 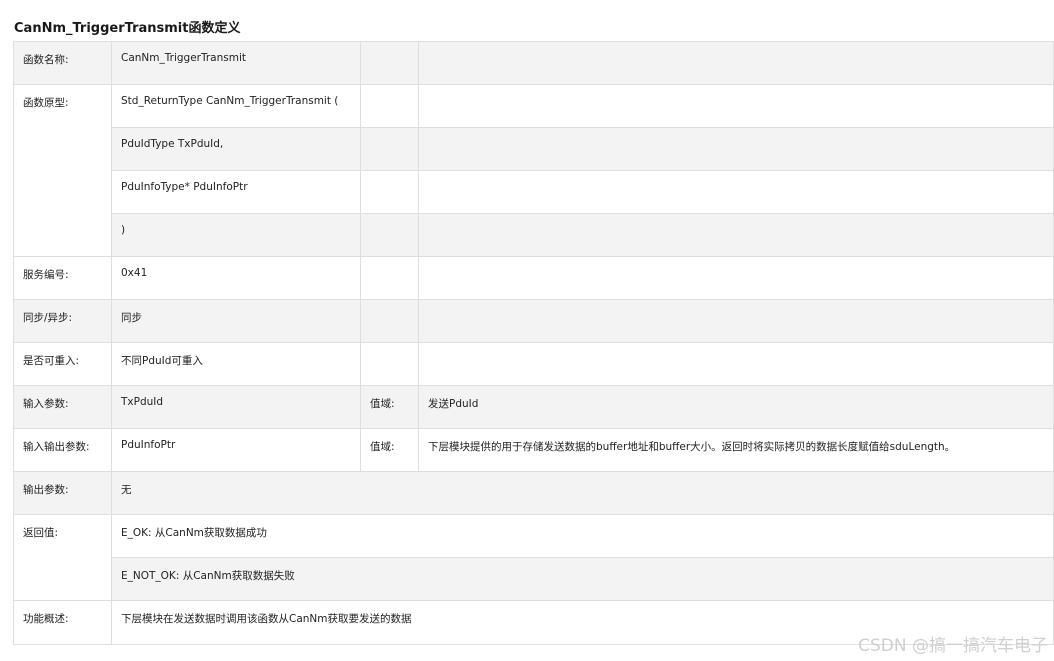 I want to click on row-label: 输入输出参数:, so click(x=62, y=450).